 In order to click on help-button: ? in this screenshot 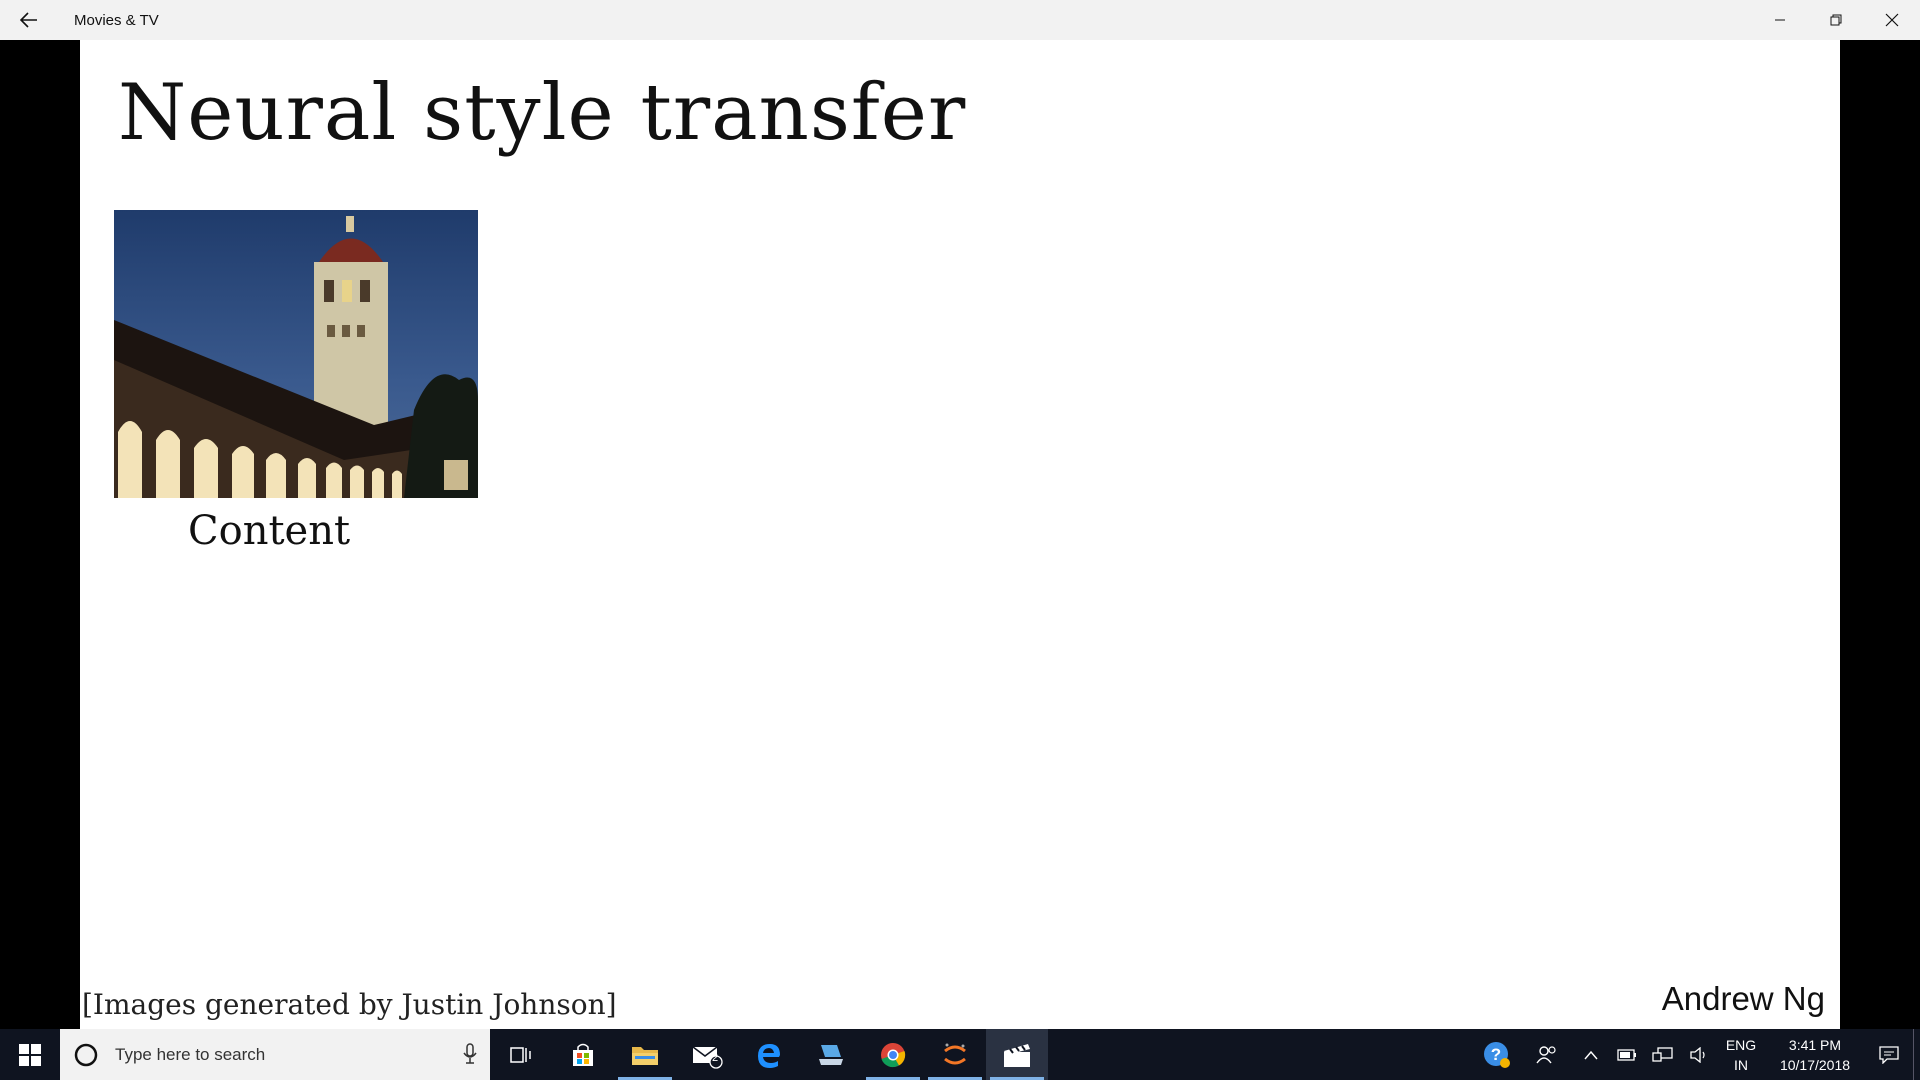, I will do `click(1497, 1054)`.